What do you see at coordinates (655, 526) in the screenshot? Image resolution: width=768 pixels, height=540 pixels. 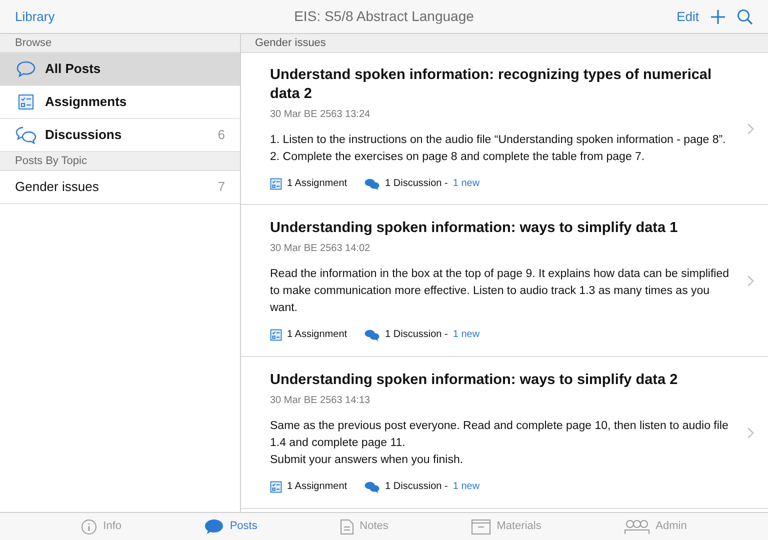 I see `tab: Admin` at bounding box center [655, 526].